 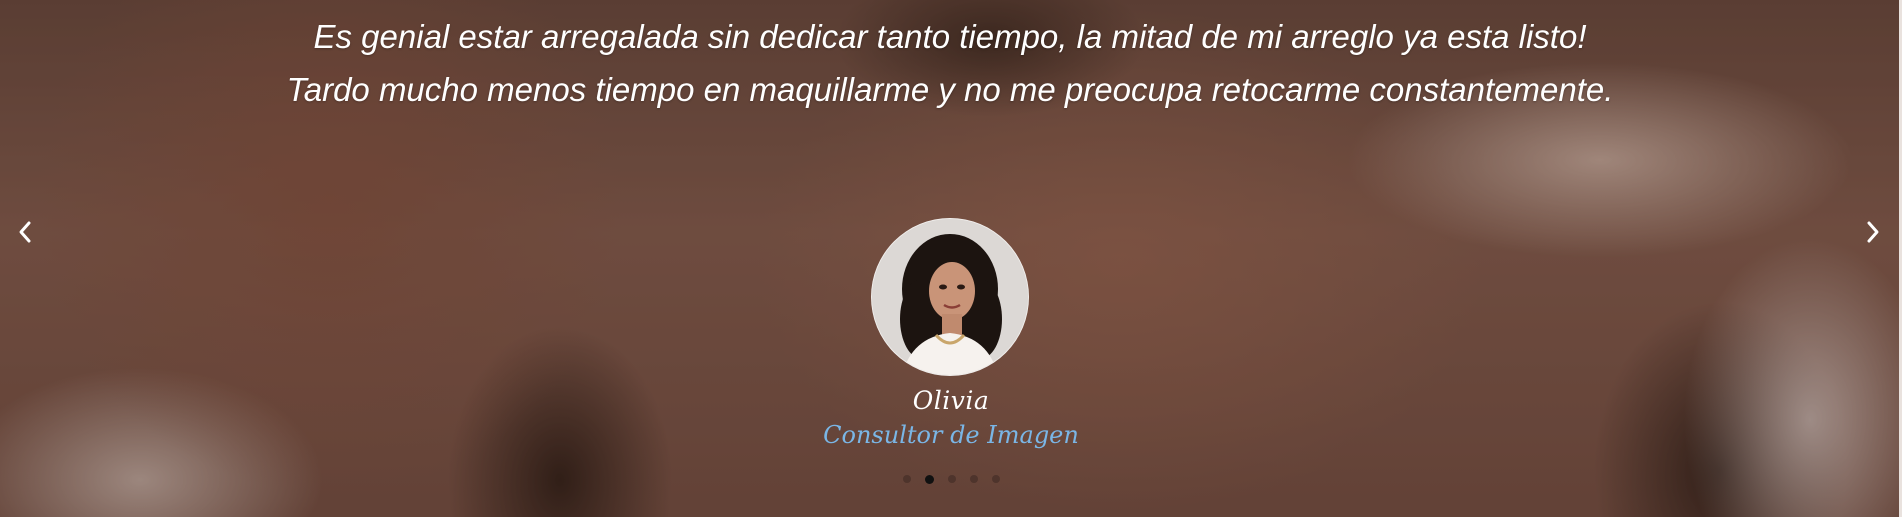 I want to click on avatar, so click(x=950, y=297).